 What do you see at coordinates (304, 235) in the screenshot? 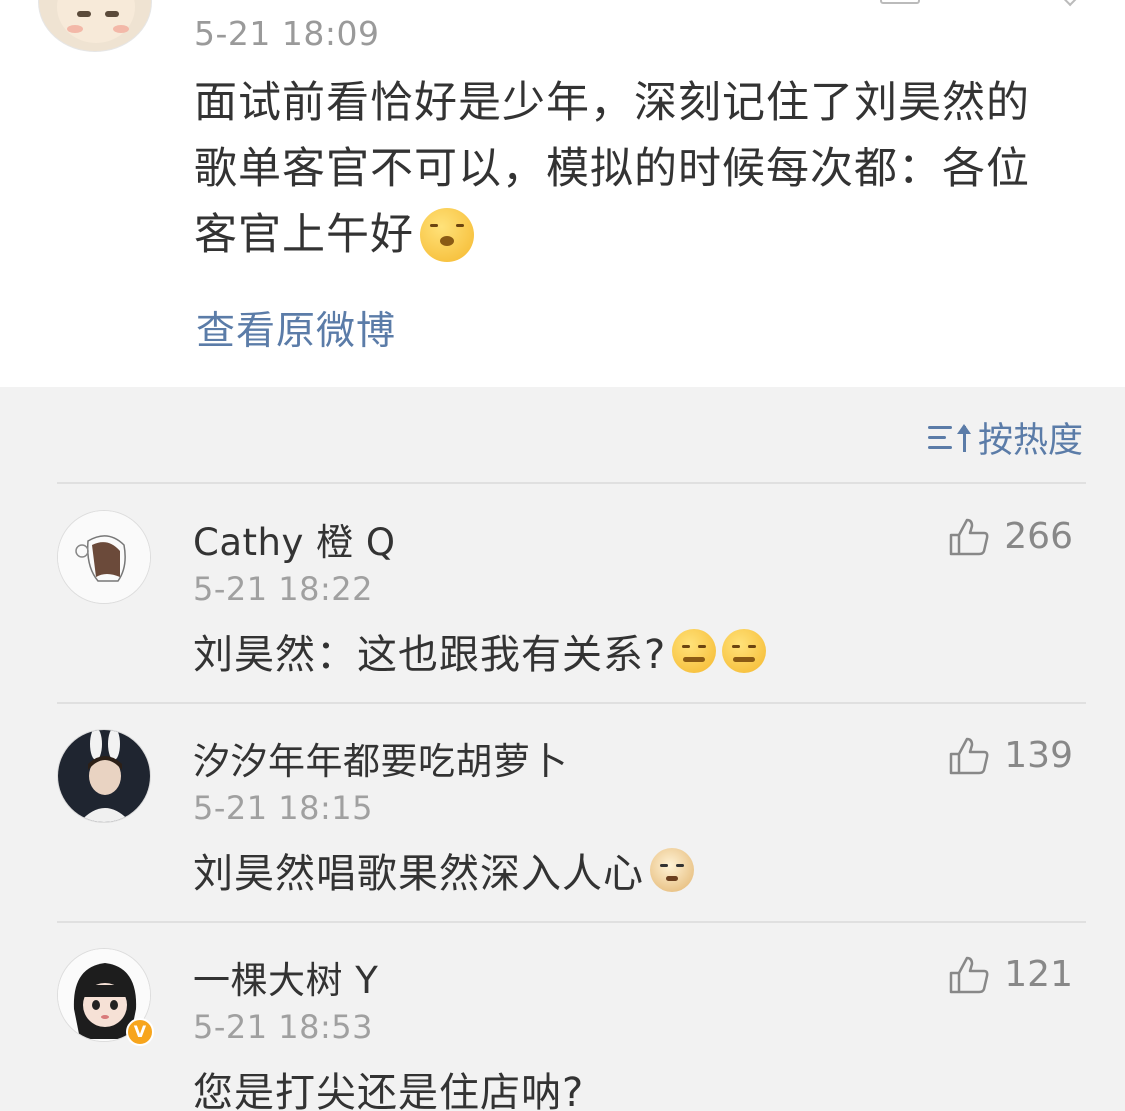
I see `post-text-line: 客官上午好` at bounding box center [304, 235].